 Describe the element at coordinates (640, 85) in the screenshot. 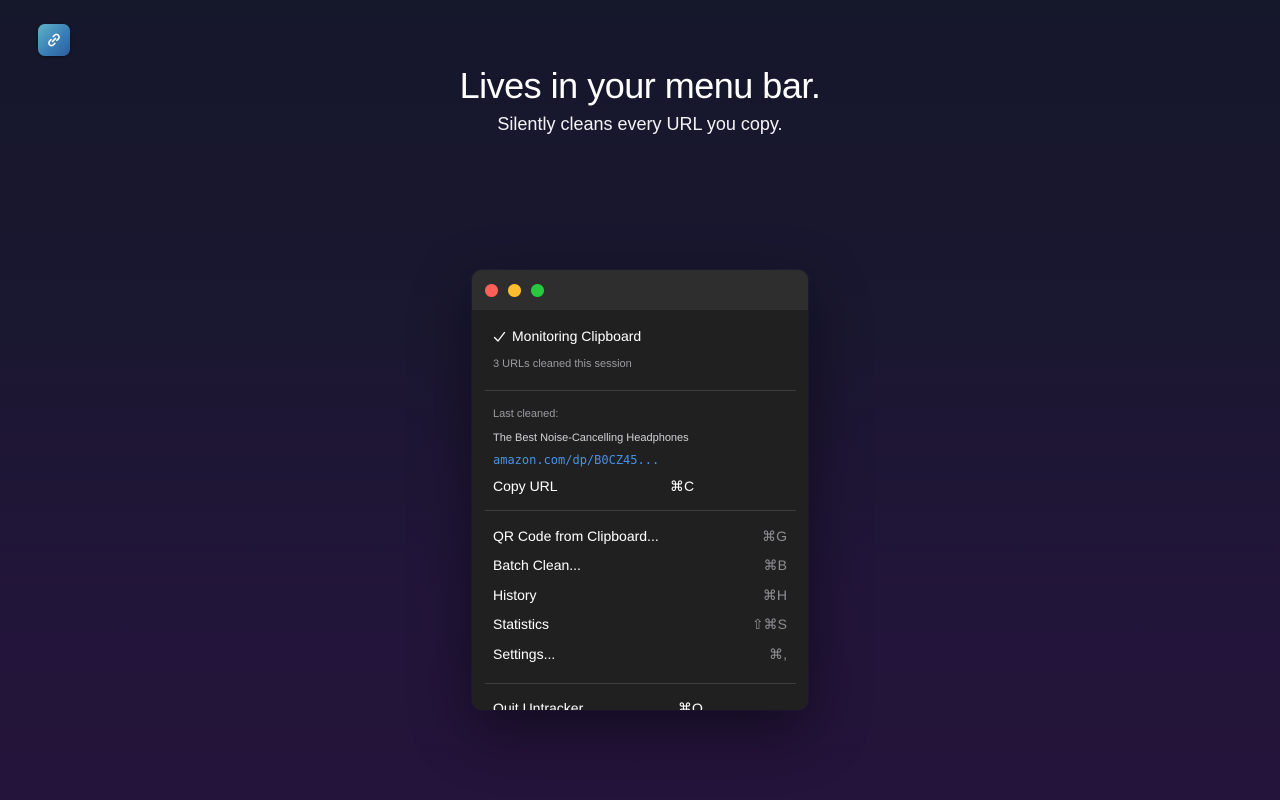

I see `hero-title: Lives in your menu bar.` at that location.